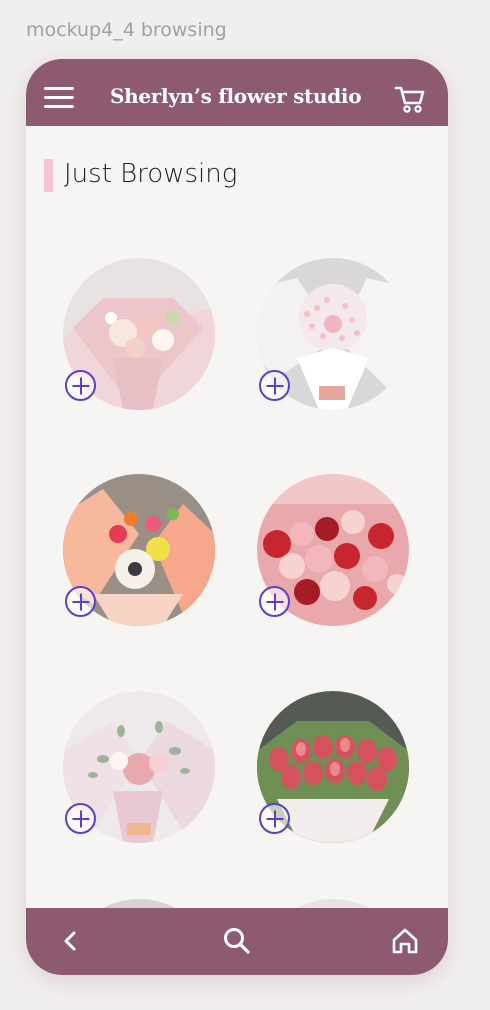 The width and height of the screenshot is (490, 1010). I want to click on bottom-navigation, so click(237, 941).